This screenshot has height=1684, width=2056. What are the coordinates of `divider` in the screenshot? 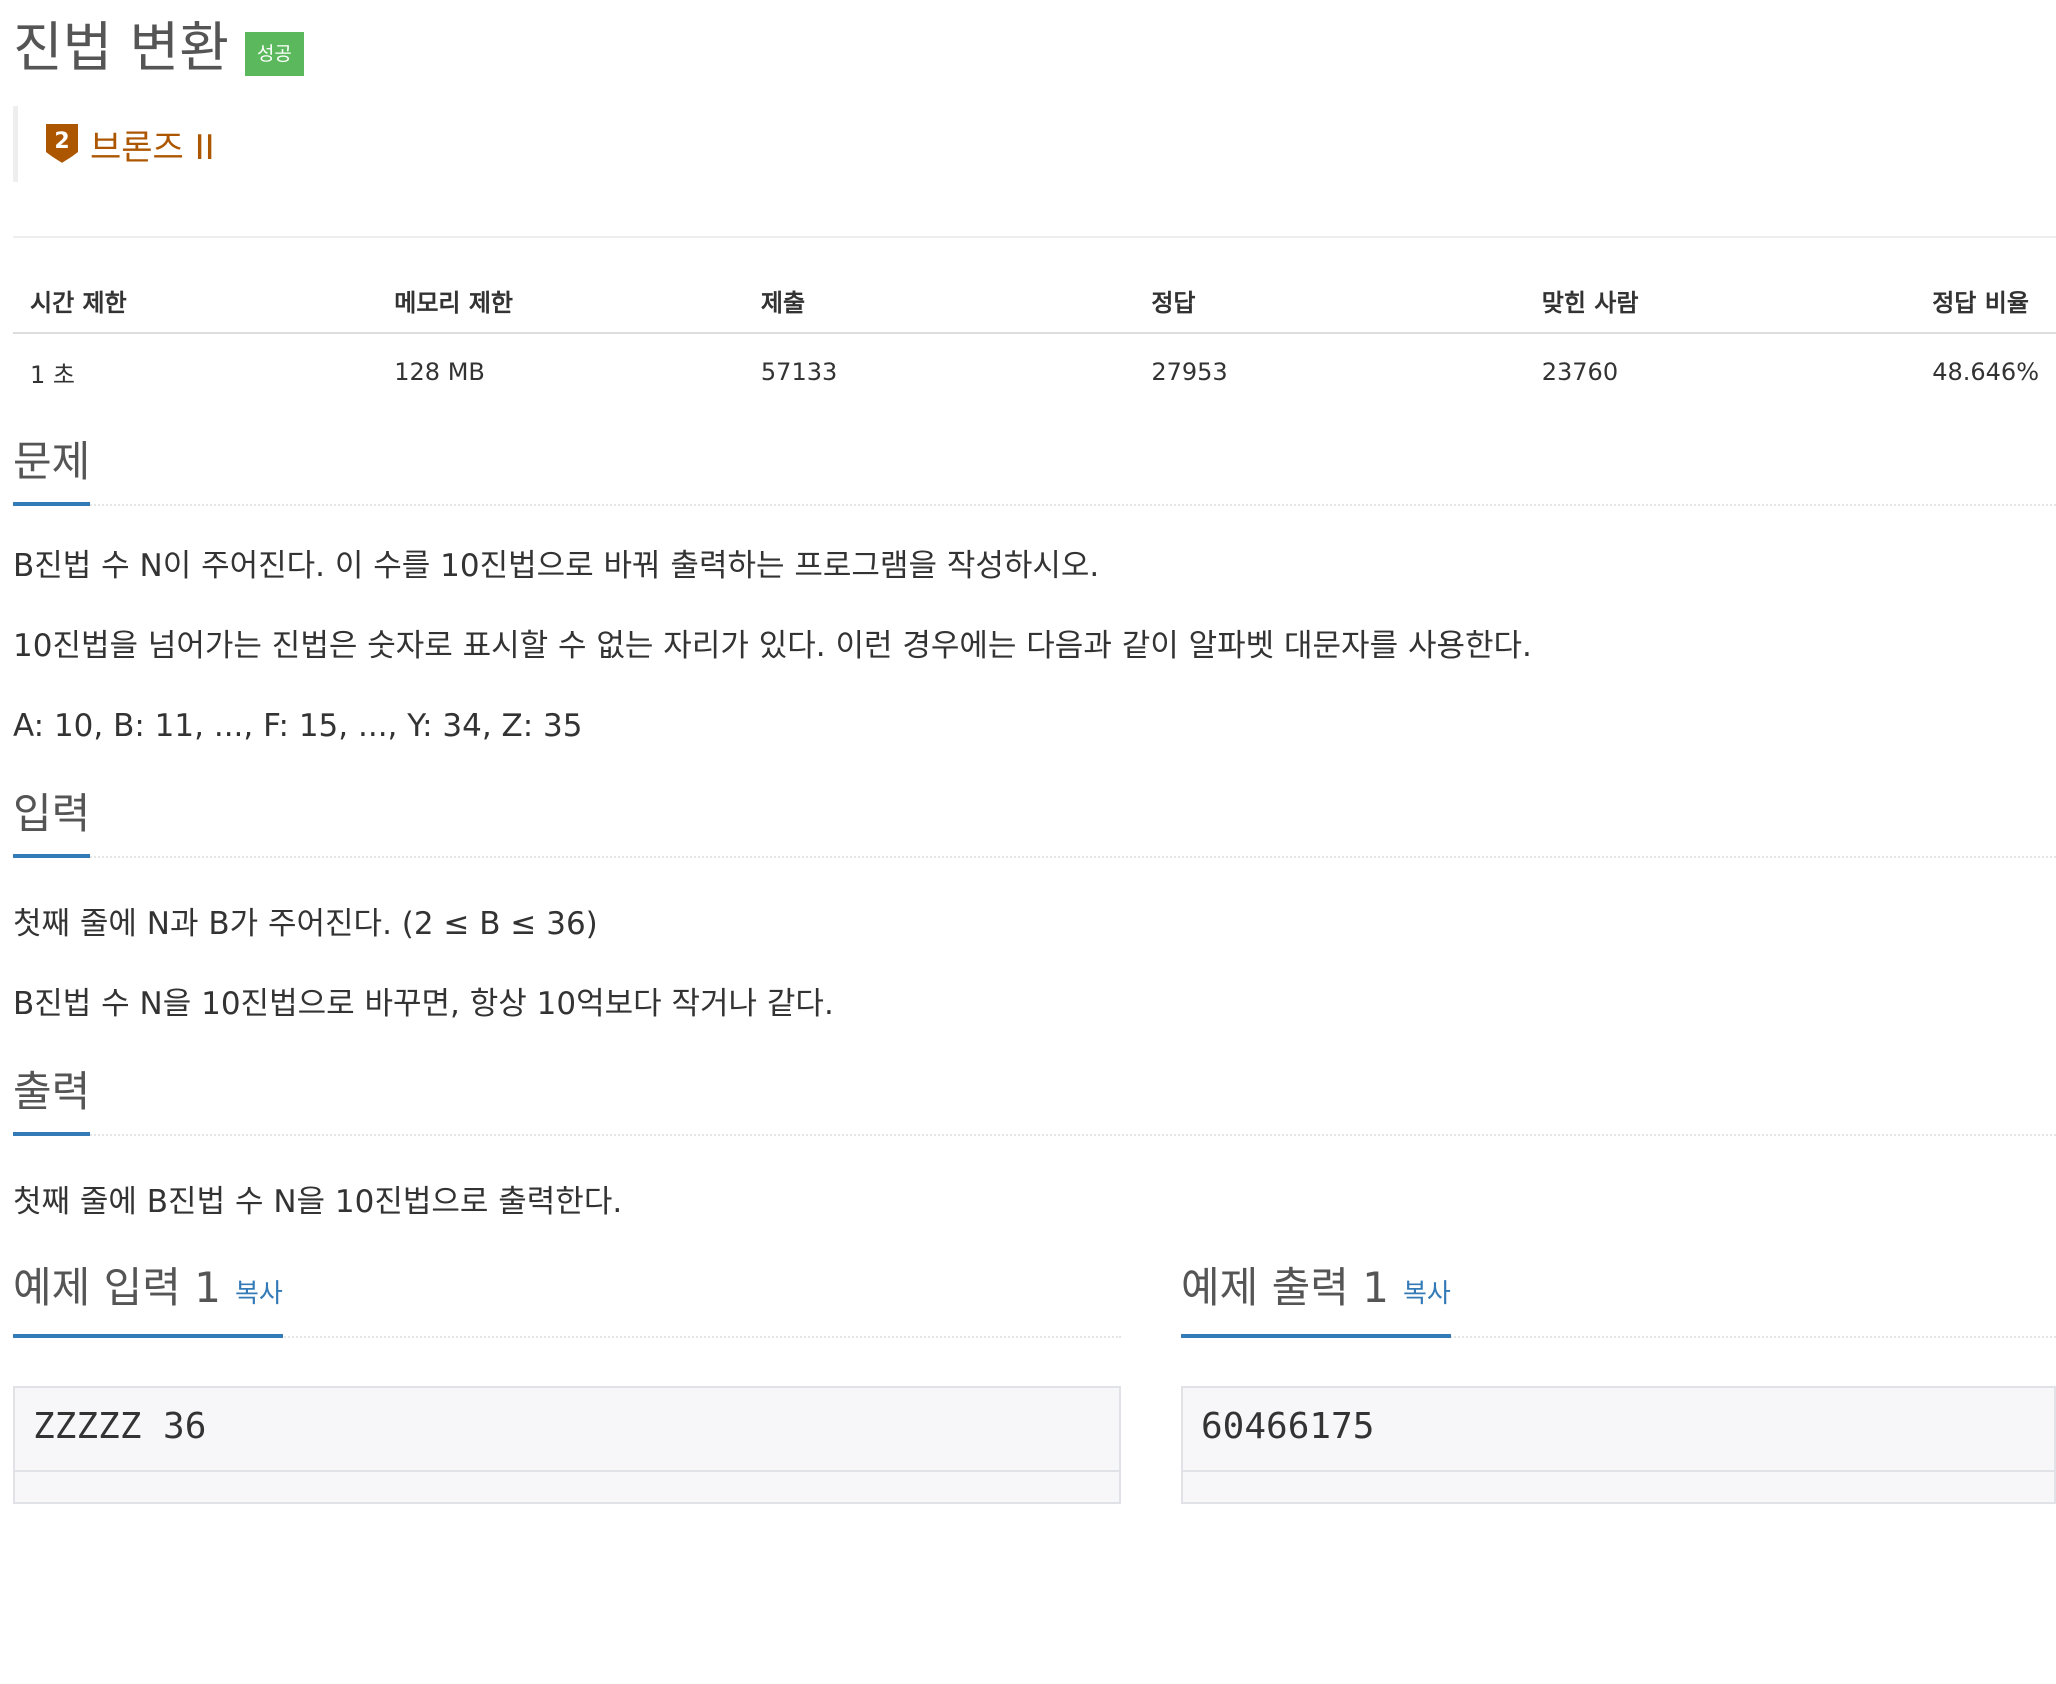 It's located at (1034, 237).